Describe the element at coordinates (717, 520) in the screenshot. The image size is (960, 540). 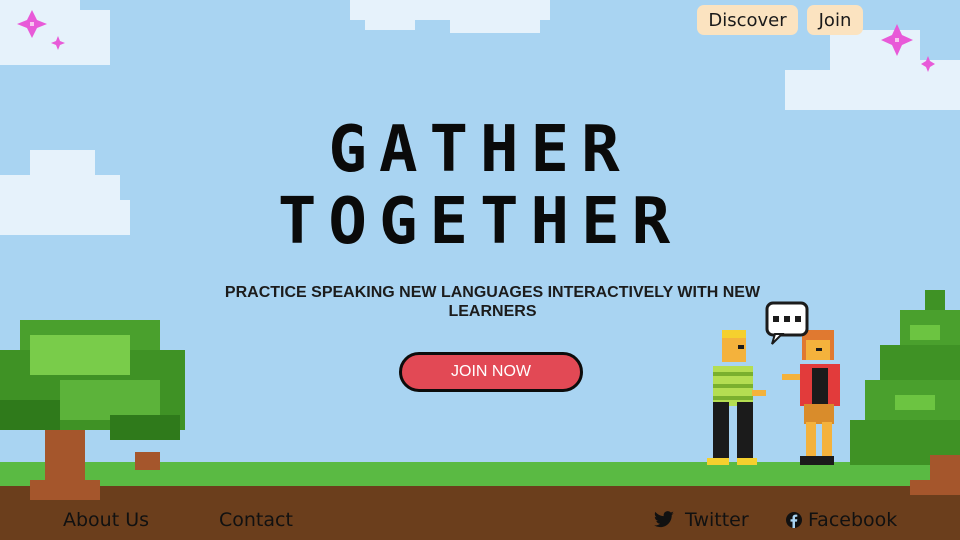
I see `twitter-label: Twitter` at that location.